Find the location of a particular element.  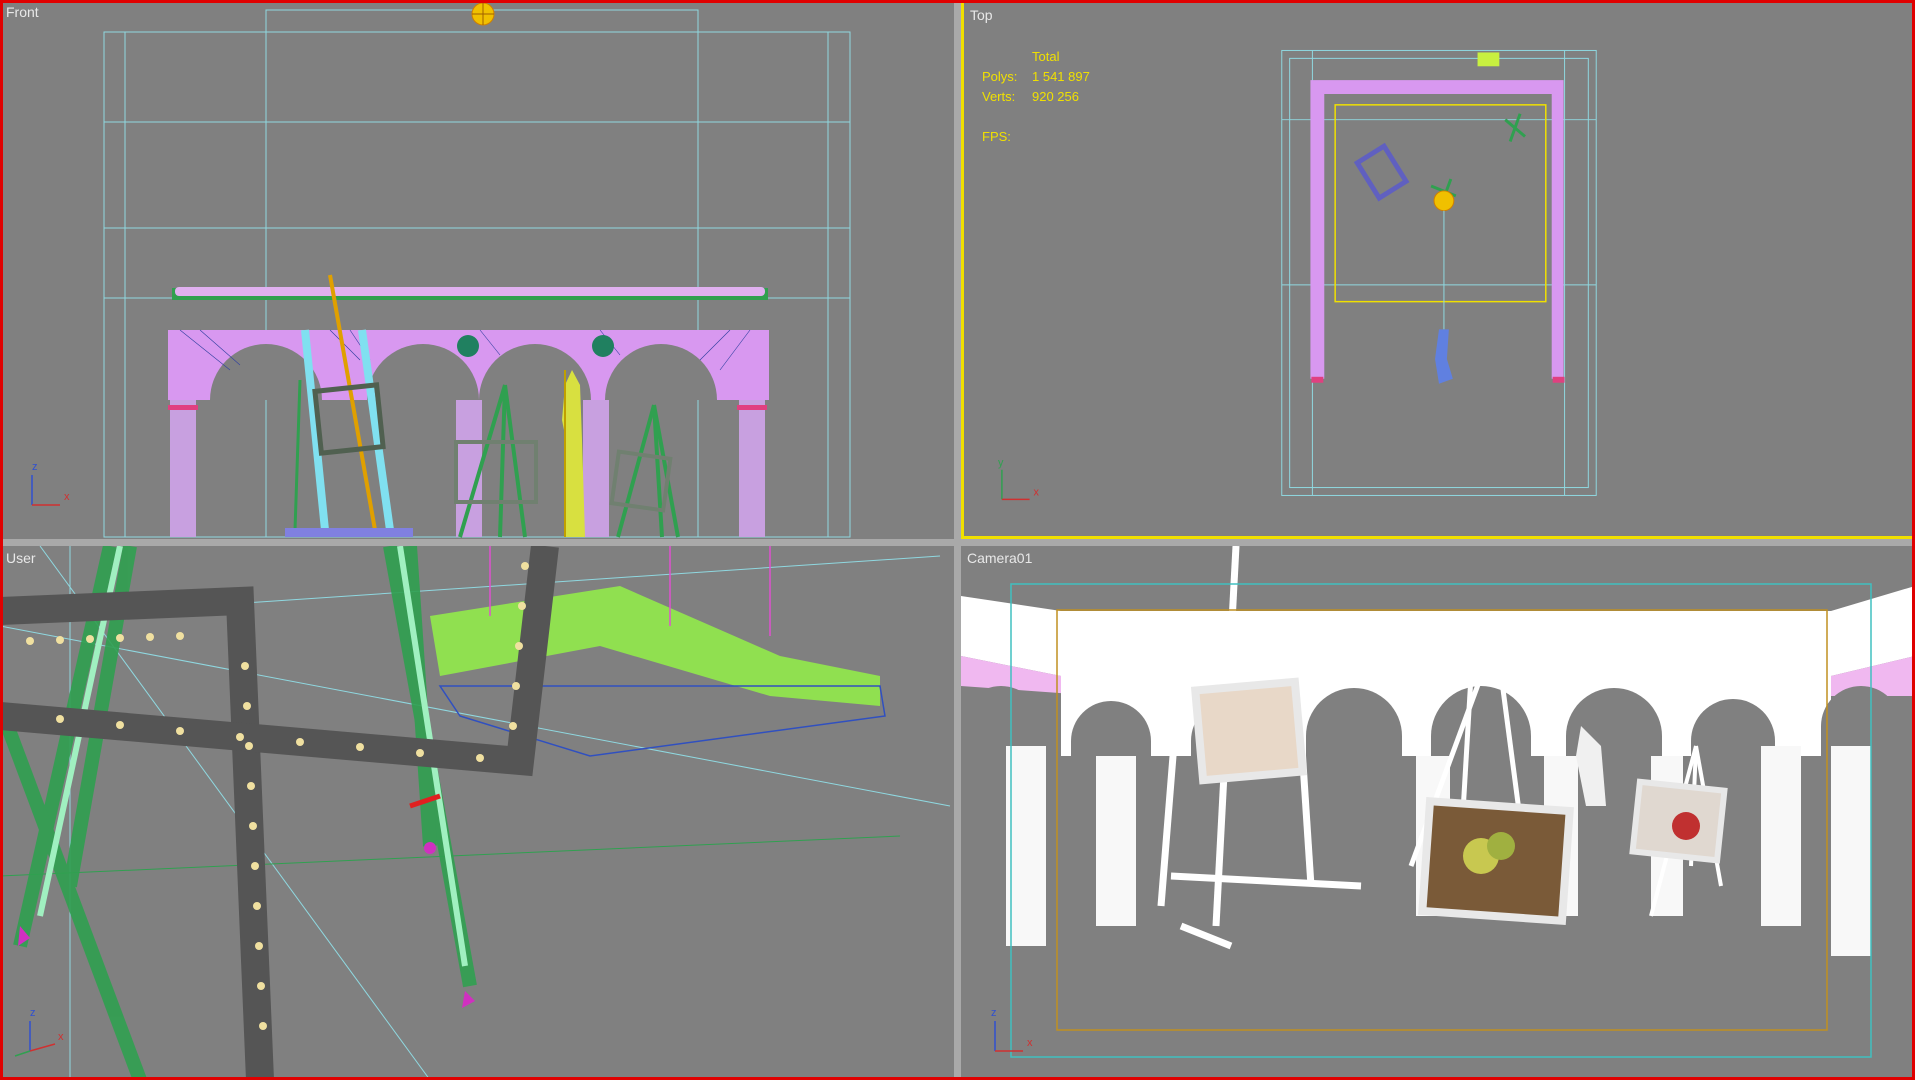

axis-x-label-user: x is located at coordinates (61, 1037).